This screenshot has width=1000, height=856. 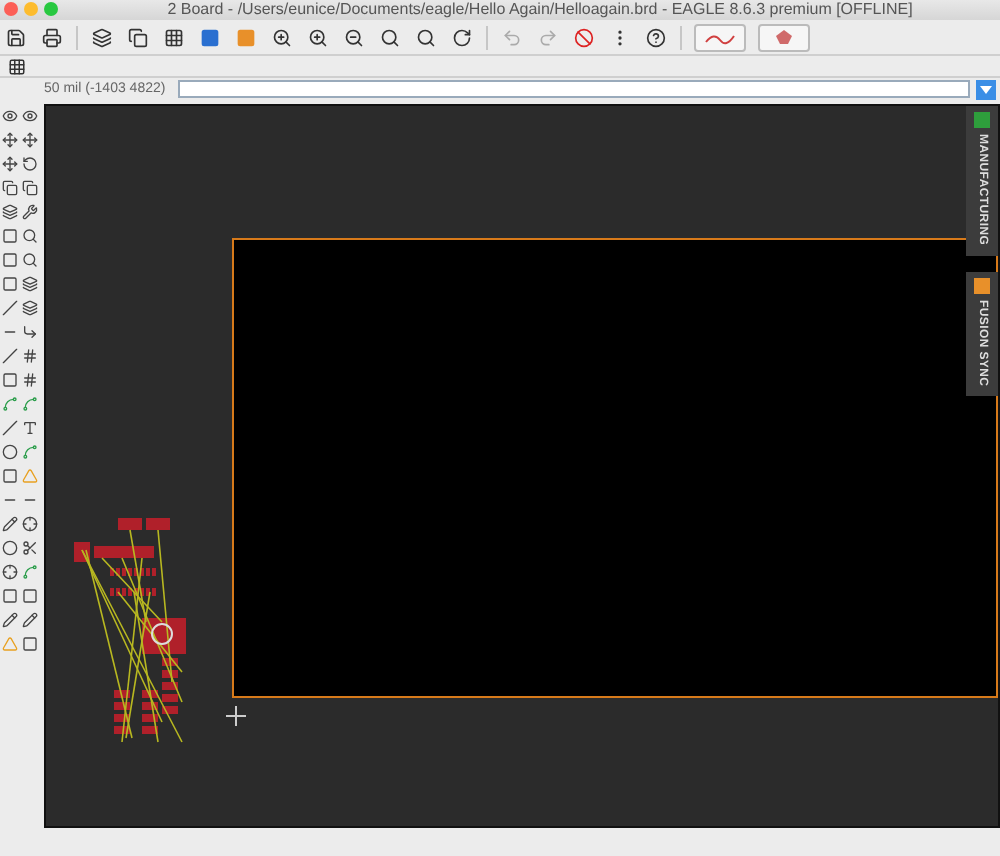 I want to click on stop-icon, so click(x=584, y=37).